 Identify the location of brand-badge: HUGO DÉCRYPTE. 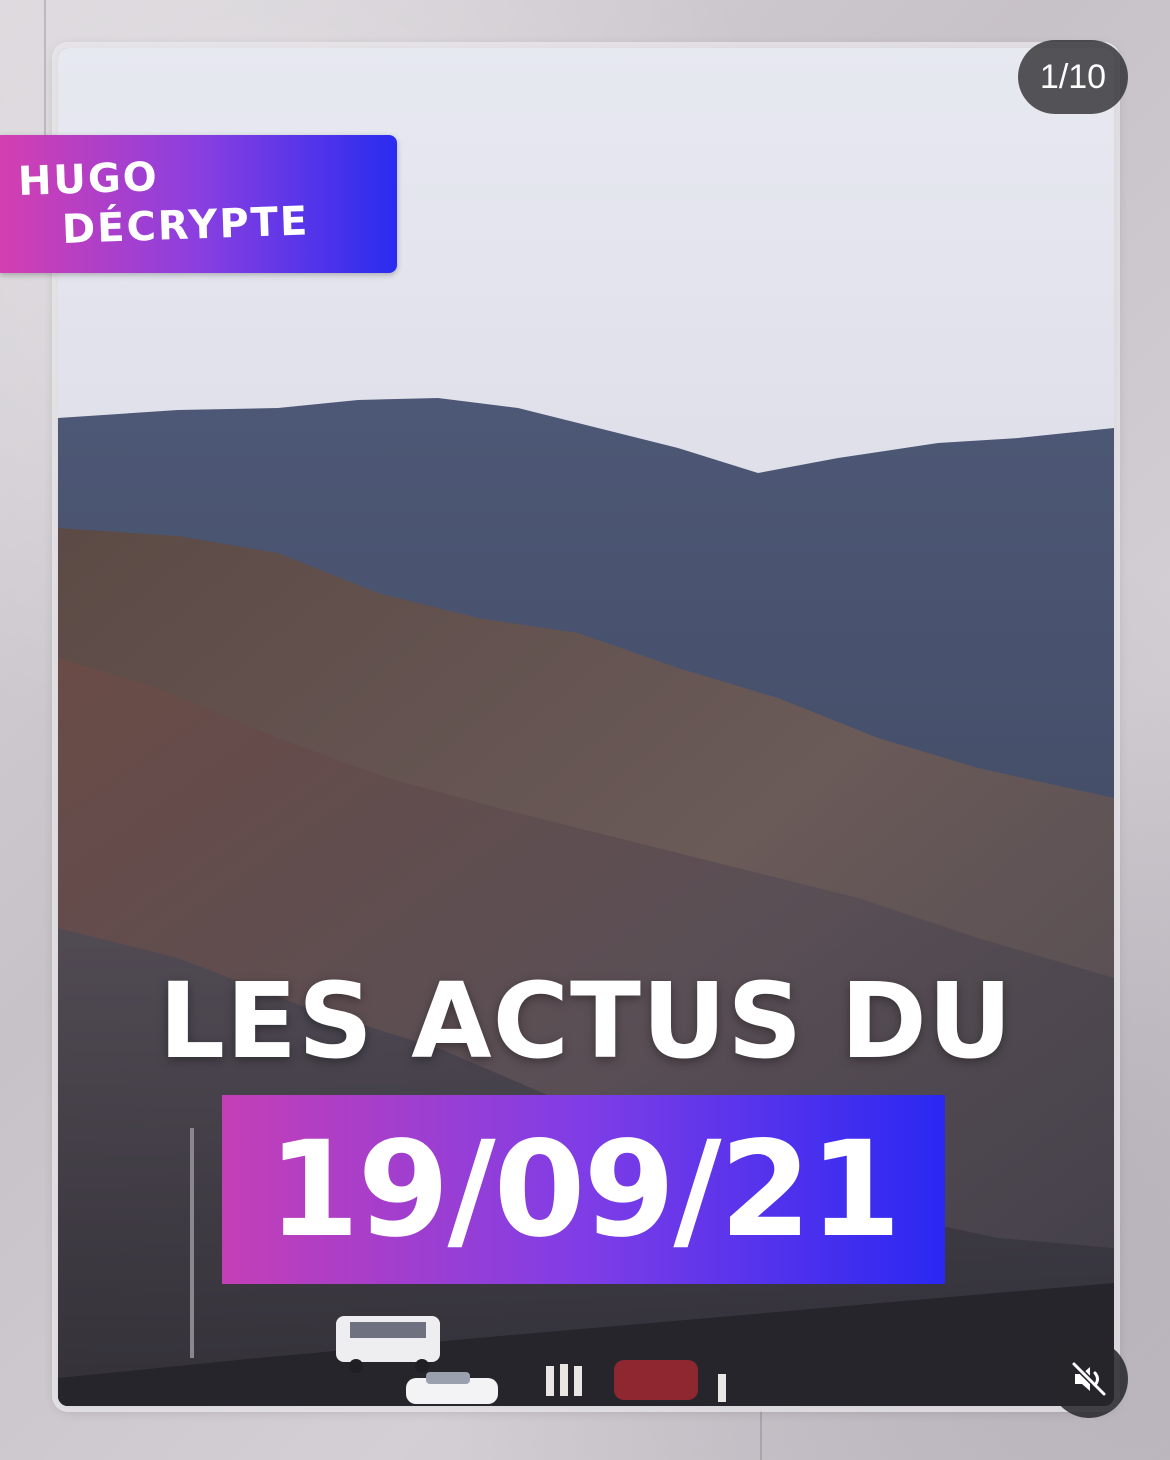
(198, 204).